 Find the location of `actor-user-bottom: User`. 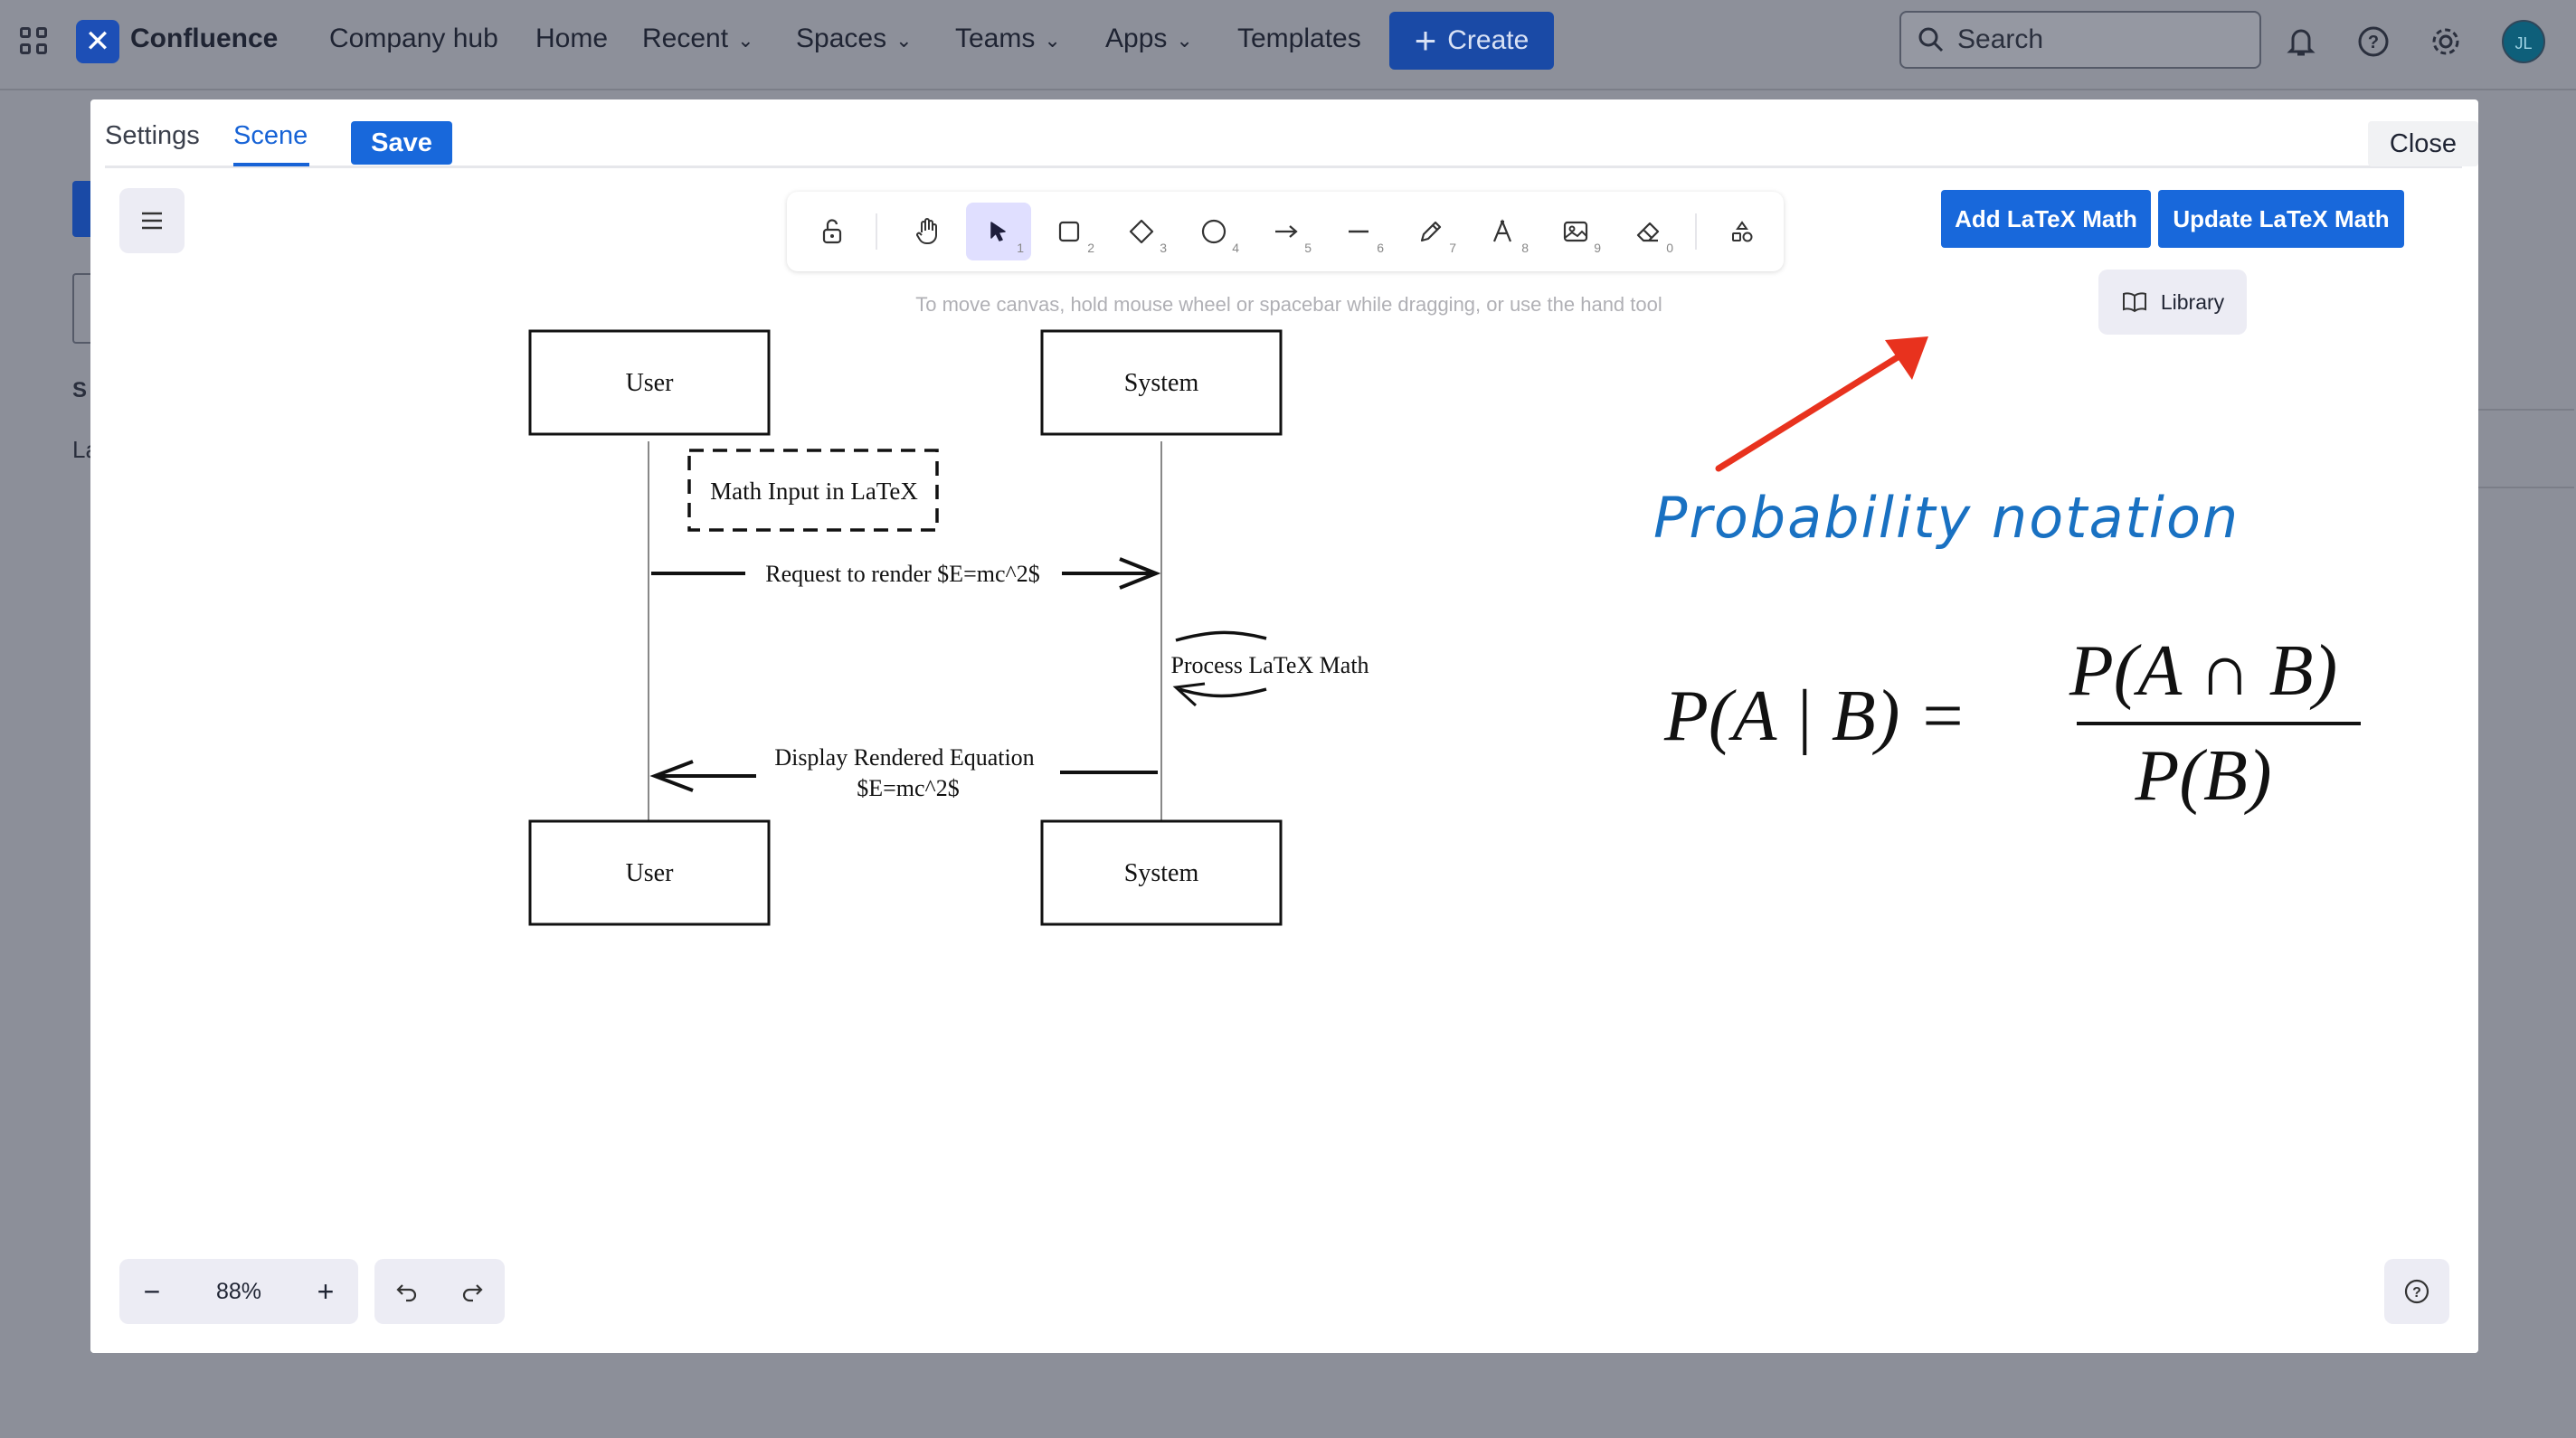

actor-user-bottom: User is located at coordinates (649, 872).